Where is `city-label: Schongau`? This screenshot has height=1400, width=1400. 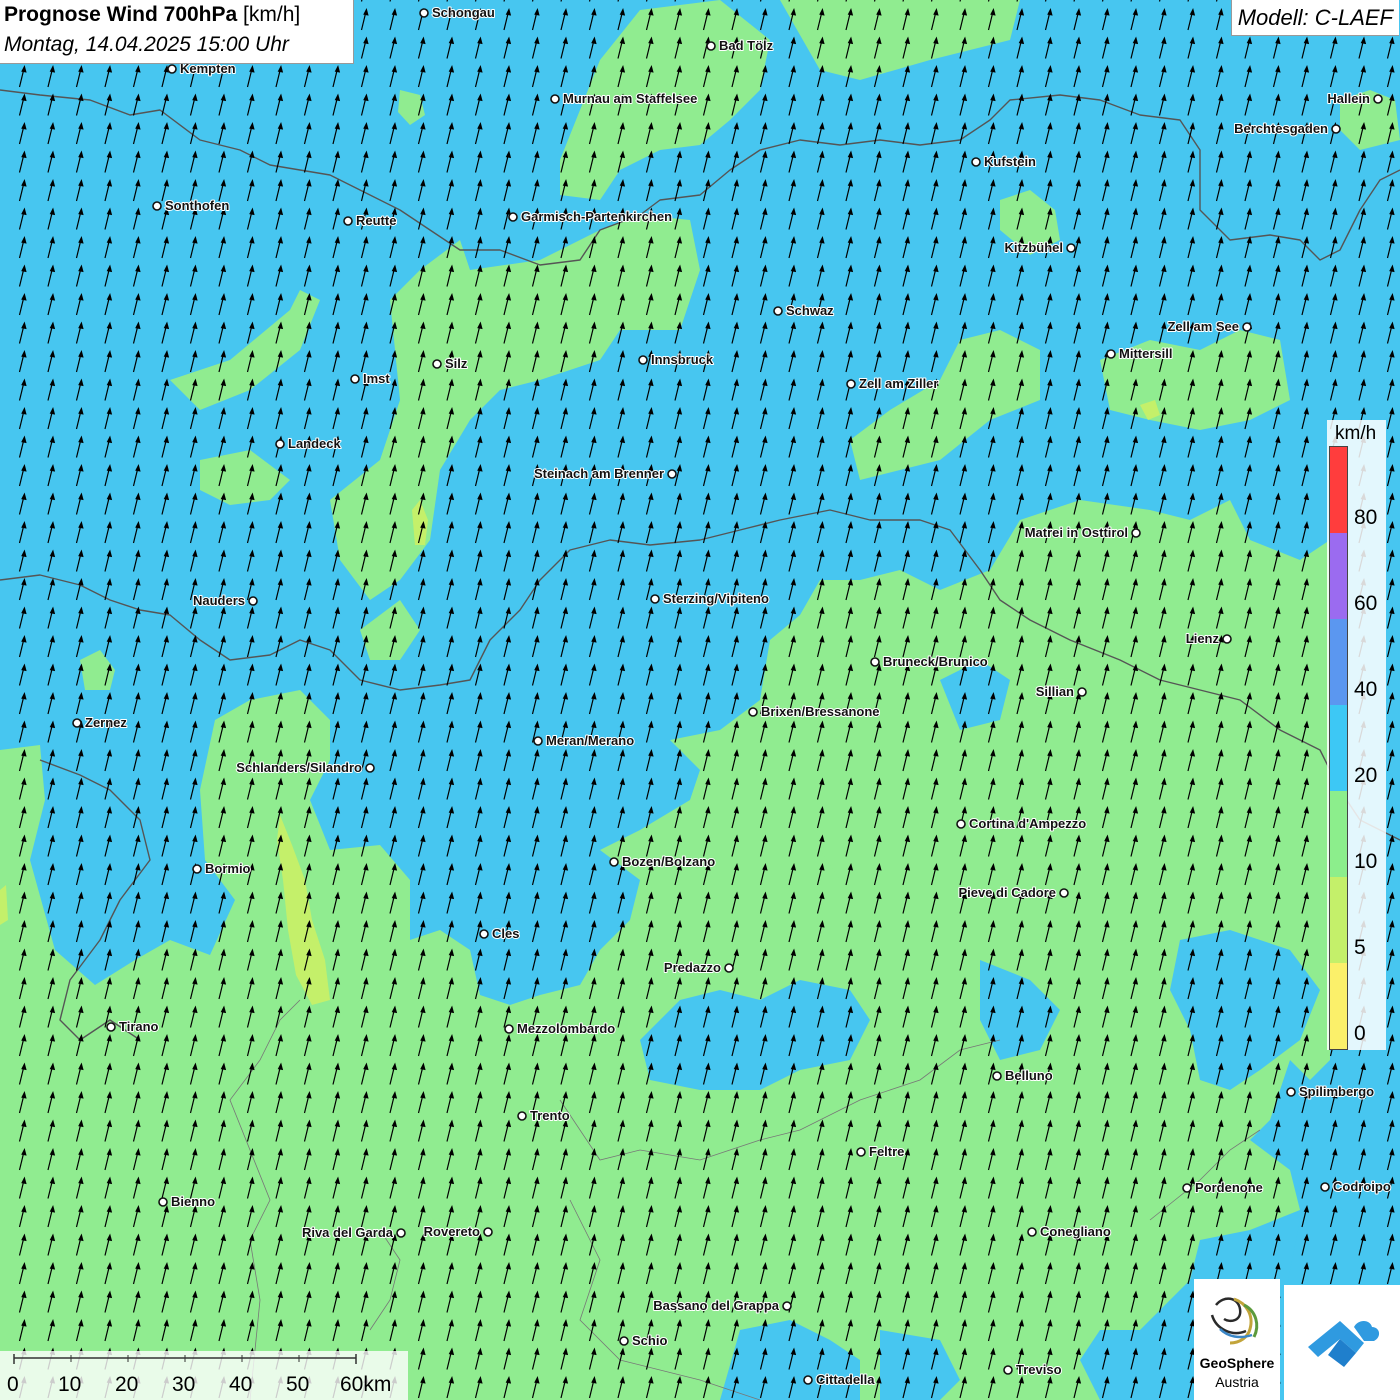 city-label: Schongau is located at coordinates (463, 12).